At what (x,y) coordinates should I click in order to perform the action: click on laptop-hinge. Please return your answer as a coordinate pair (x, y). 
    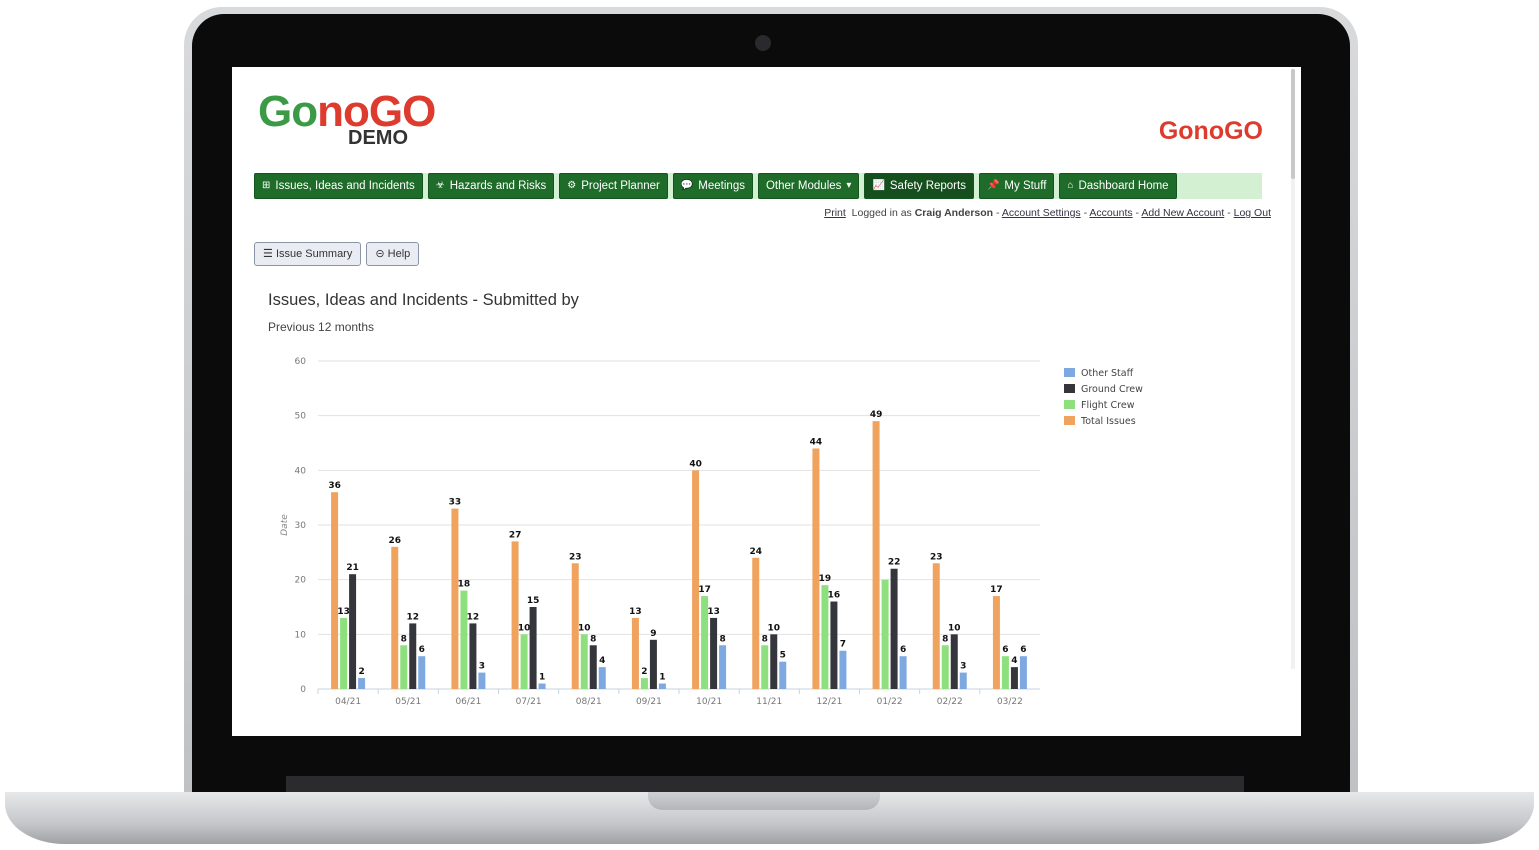
    Looking at the image, I should click on (765, 784).